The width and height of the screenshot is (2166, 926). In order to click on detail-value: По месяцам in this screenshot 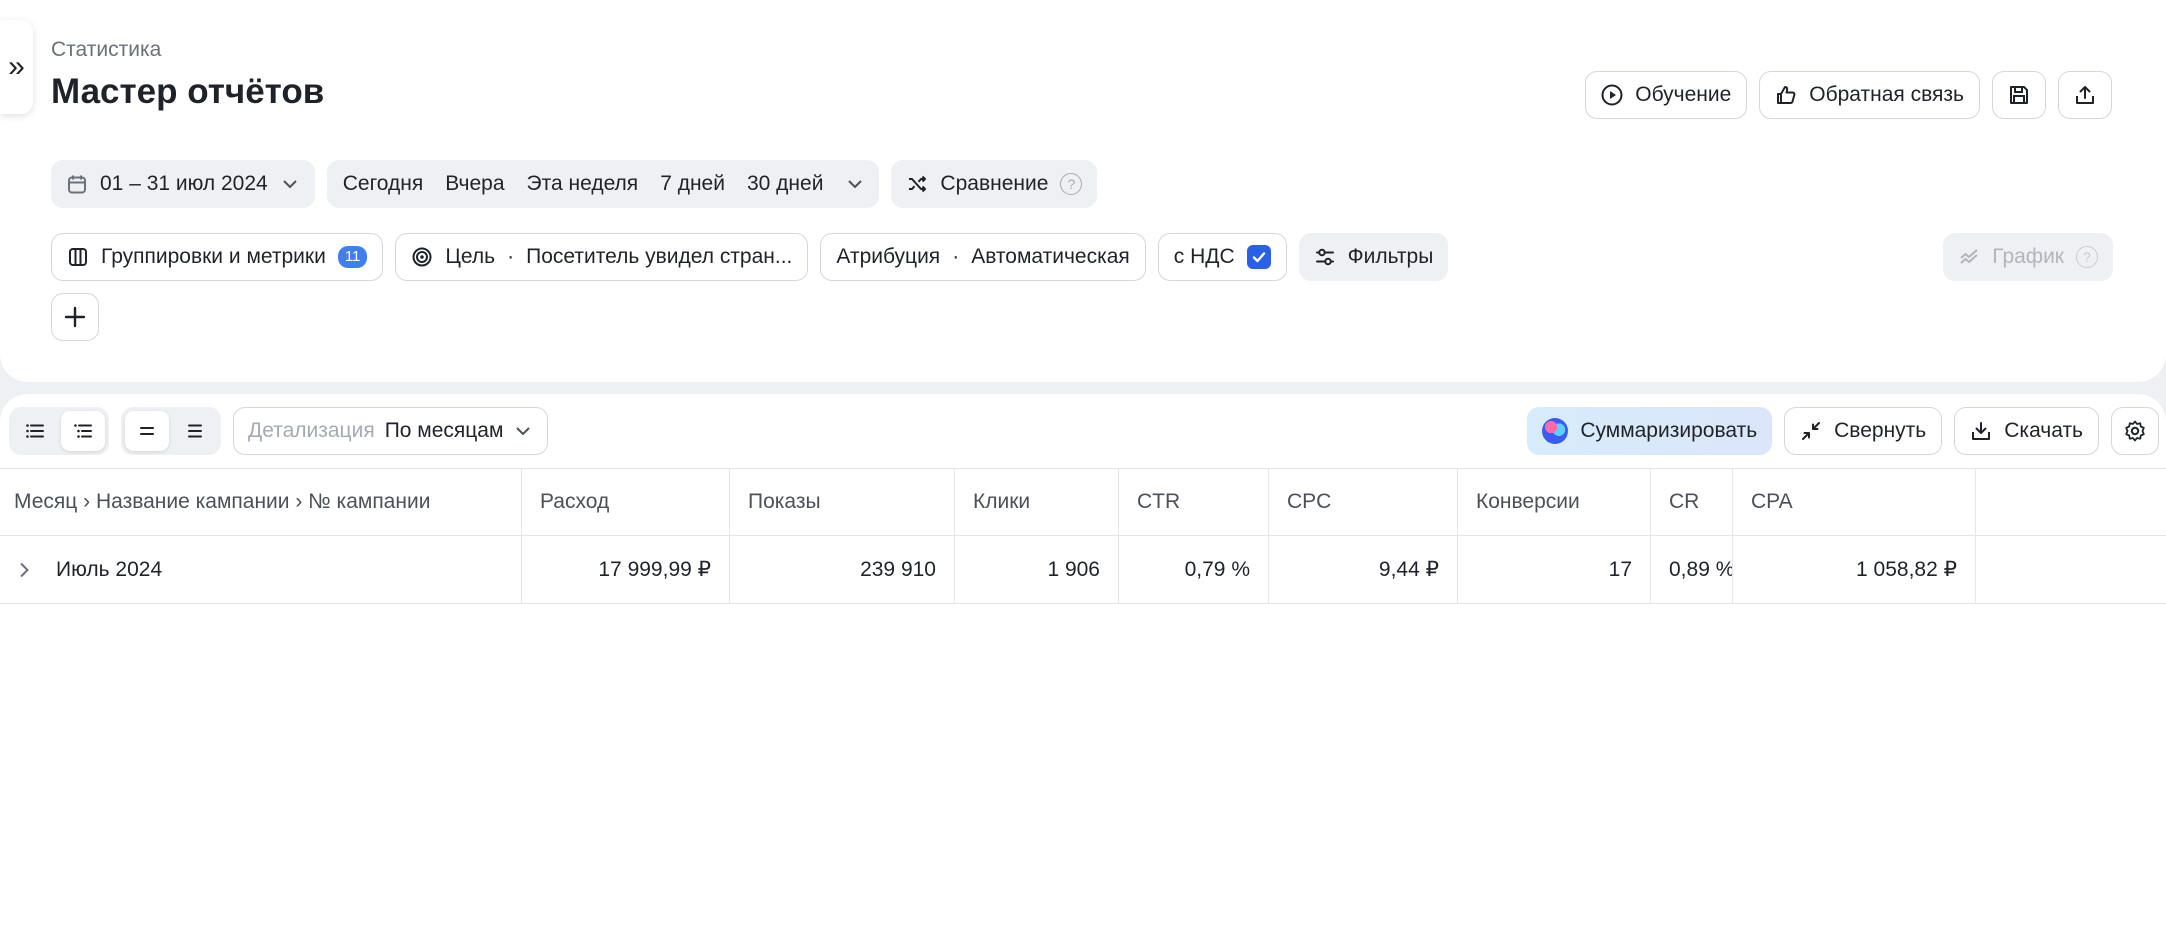, I will do `click(444, 430)`.